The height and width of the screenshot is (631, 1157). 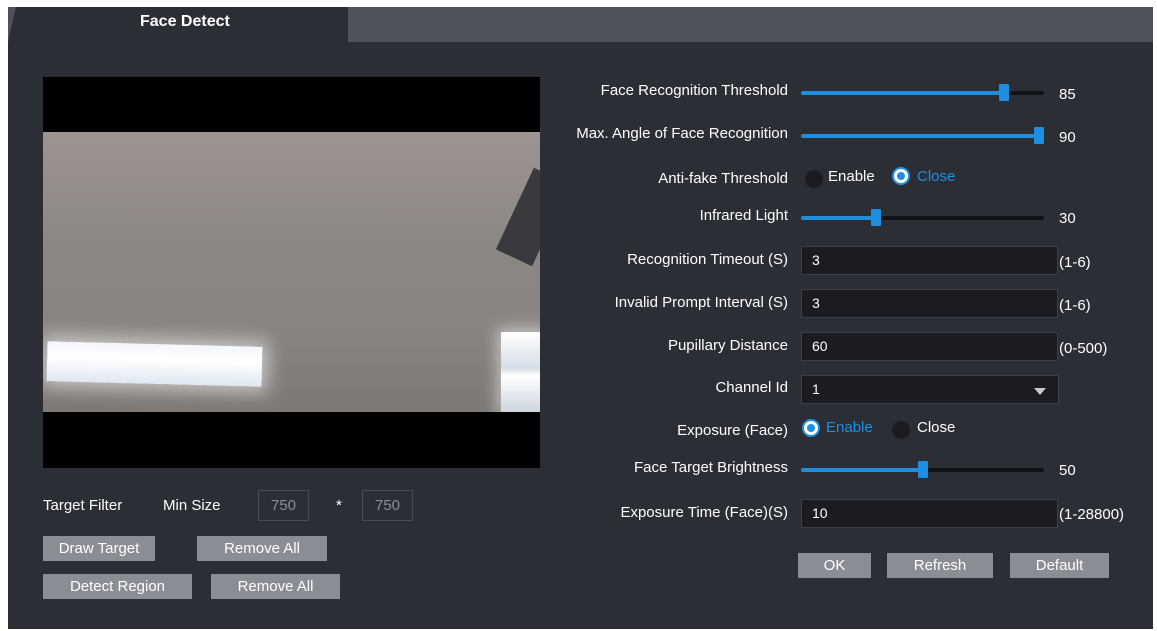 What do you see at coordinates (1075, 305) in the screenshot?
I see `invalid-prompt-interval-range: (1-6)` at bounding box center [1075, 305].